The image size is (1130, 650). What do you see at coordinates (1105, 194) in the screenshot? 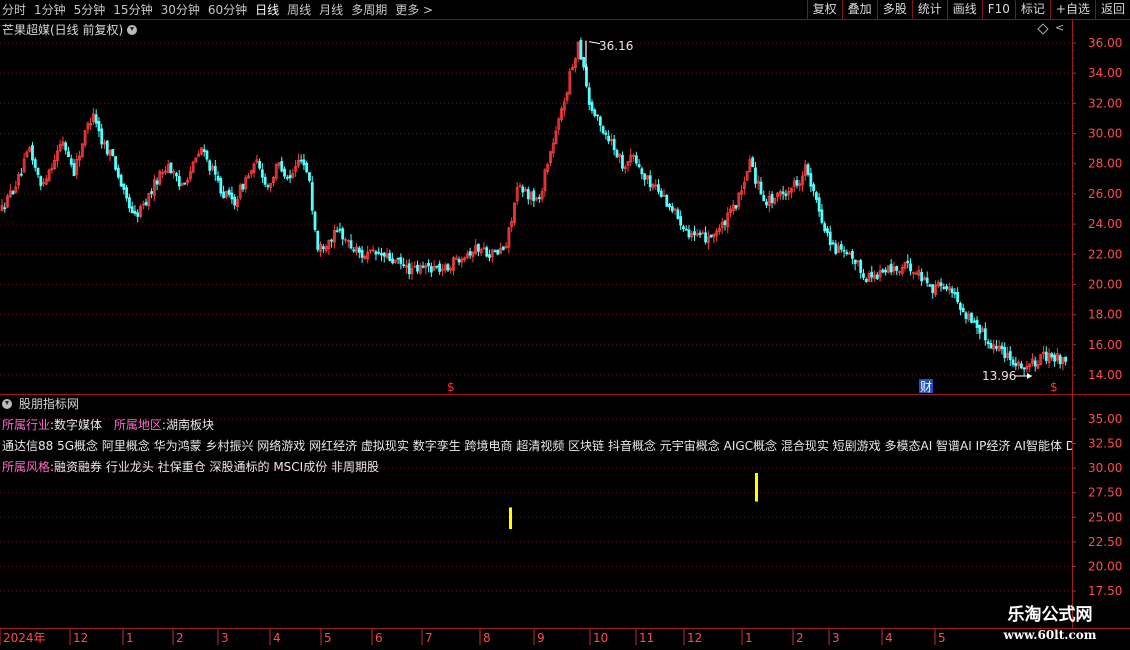
I see `y-tick-label: 26.00` at bounding box center [1105, 194].